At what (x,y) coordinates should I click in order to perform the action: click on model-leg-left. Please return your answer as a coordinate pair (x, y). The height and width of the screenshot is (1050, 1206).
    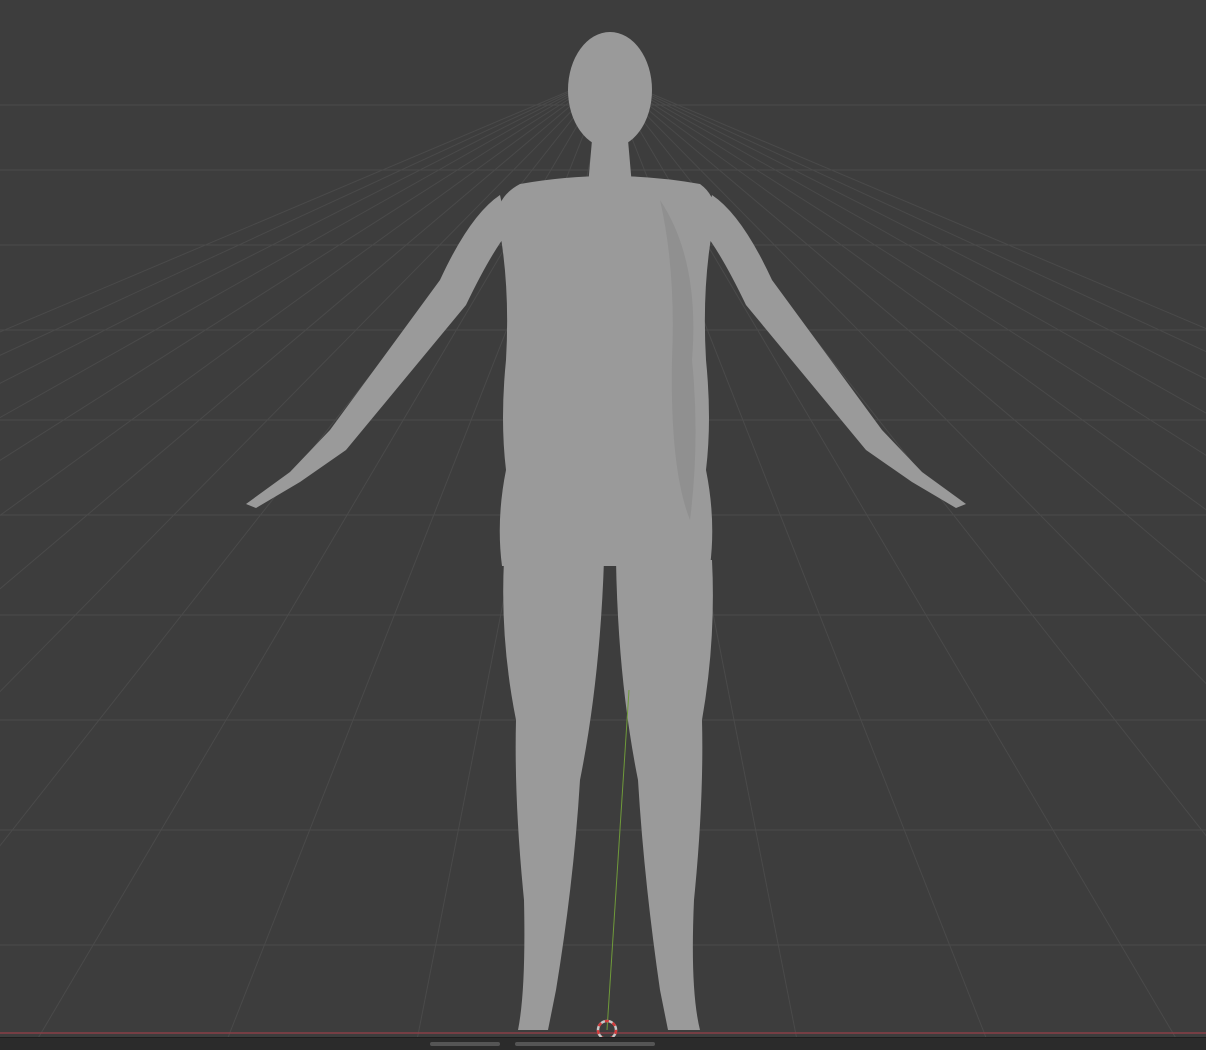
    Looking at the image, I should click on (553, 795).